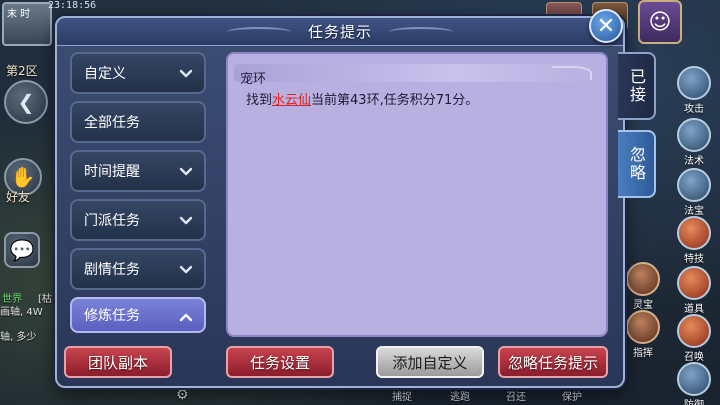 The height and width of the screenshot is (405, 720). I want to click on skill-items: 道具, so click(694, 290).